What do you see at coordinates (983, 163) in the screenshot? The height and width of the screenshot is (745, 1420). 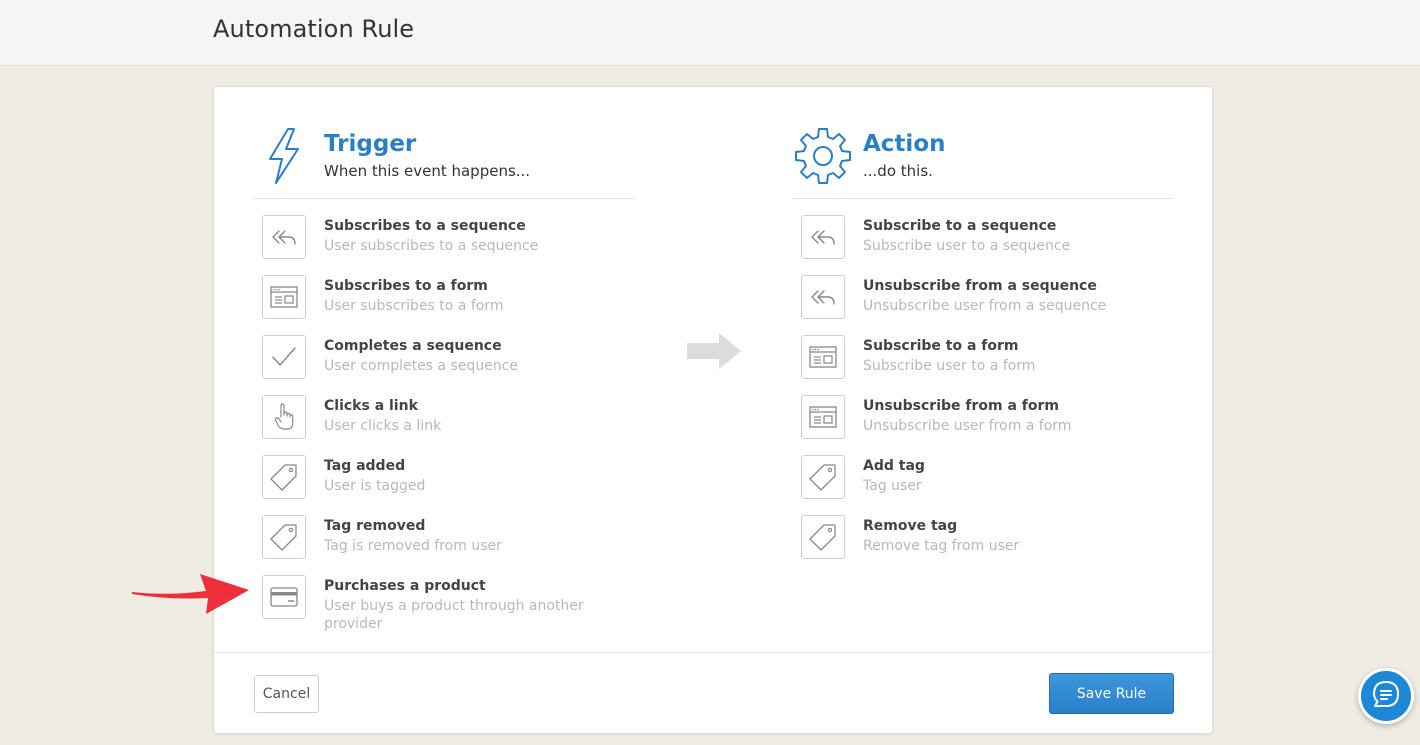 I see `action-header: Action ...do this.` at bounding box center [983, 163].